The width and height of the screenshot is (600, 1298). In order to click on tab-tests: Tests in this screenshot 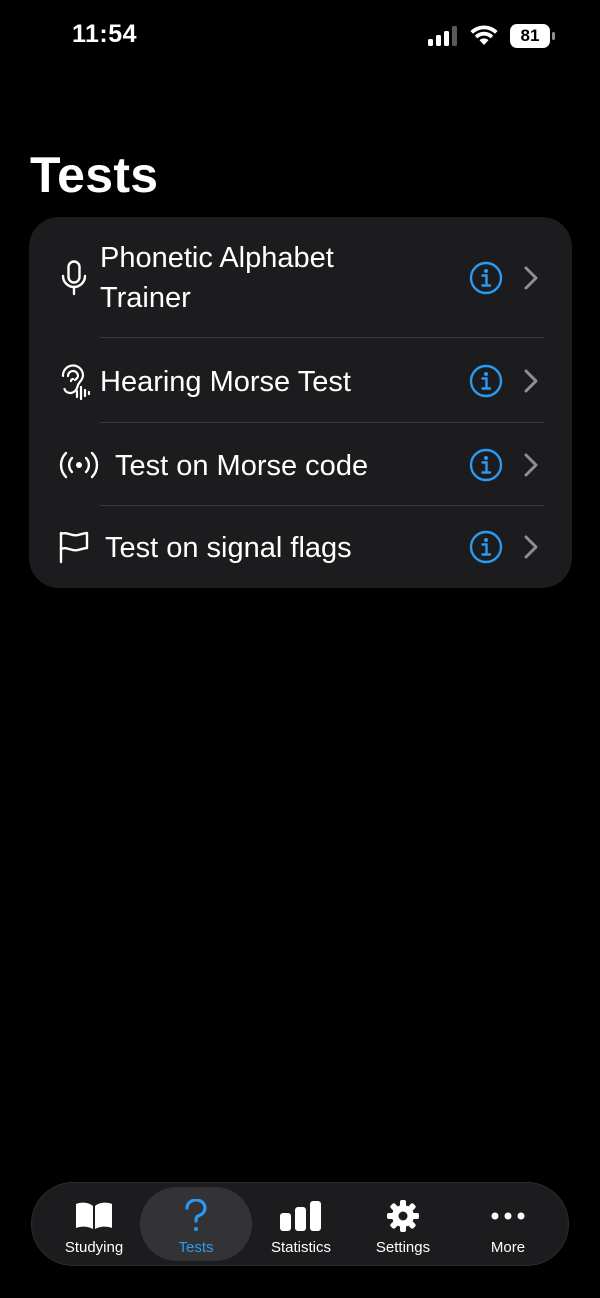, I will do `click(196, 1224)`.